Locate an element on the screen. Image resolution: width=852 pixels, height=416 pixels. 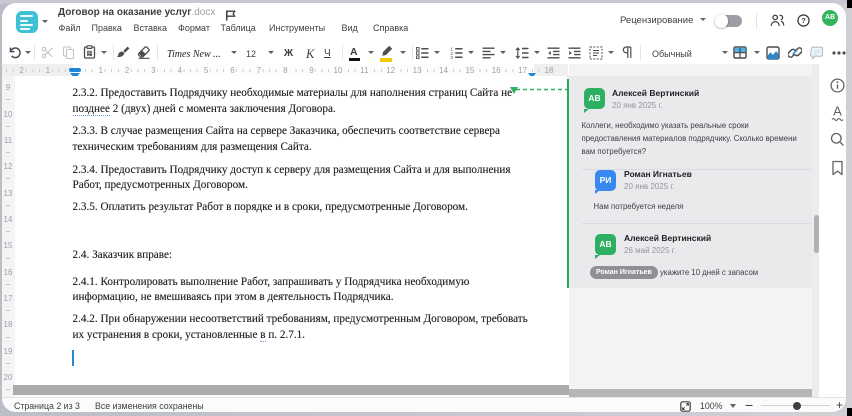
svg-text: 3 is located at coordinates (451, 57).